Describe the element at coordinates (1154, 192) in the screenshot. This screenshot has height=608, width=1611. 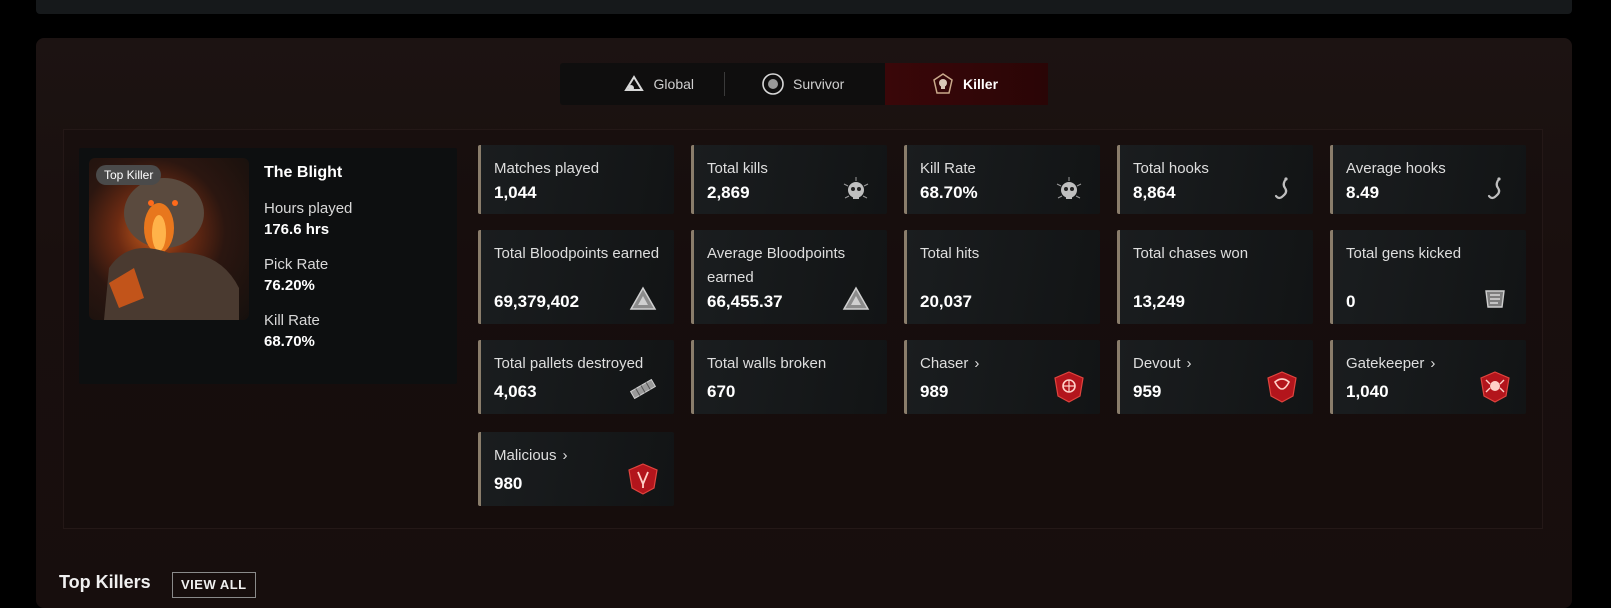
I see `stat-value: 8,864` at that location.